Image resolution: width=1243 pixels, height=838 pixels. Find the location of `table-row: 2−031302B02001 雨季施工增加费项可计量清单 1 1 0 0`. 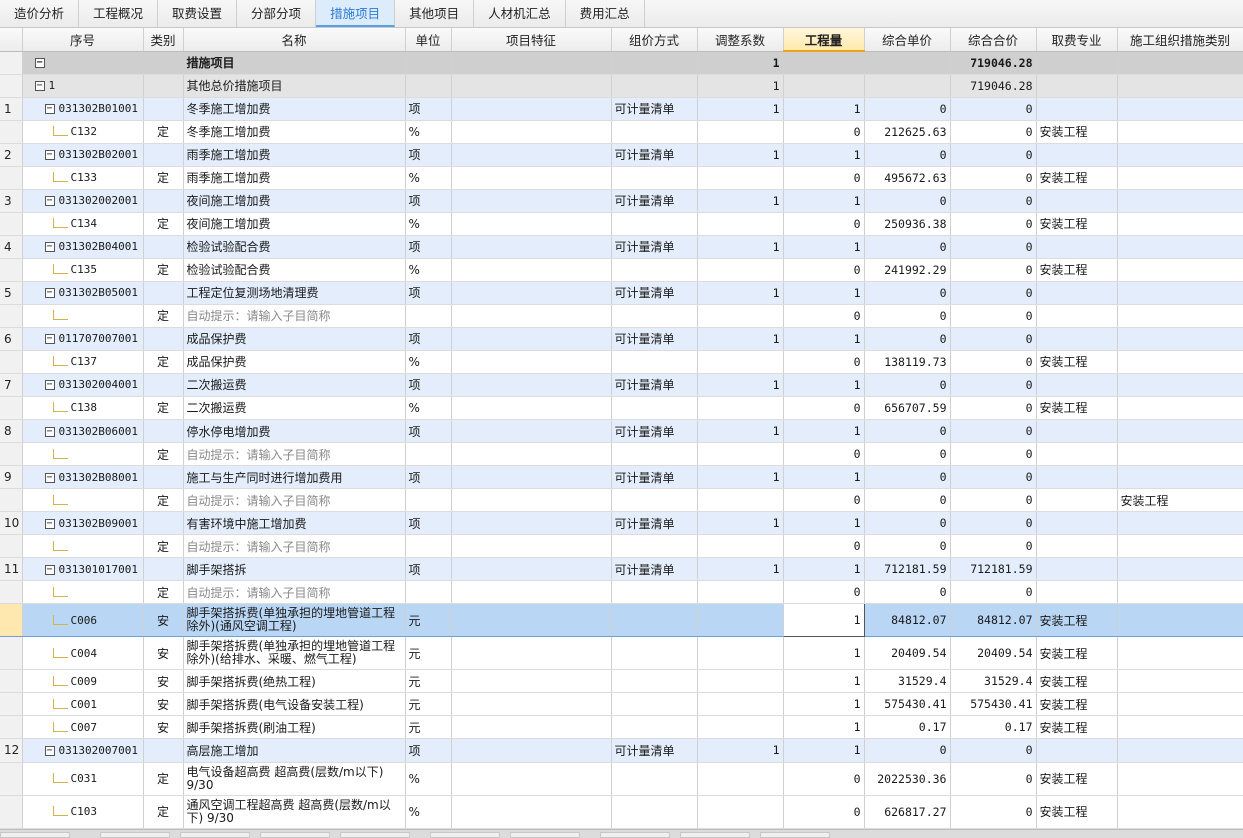

table-row: 2−031302B02001 雨季施工增加费项可计量清单 1 1 0 0 is located at coordinates (621, 155).